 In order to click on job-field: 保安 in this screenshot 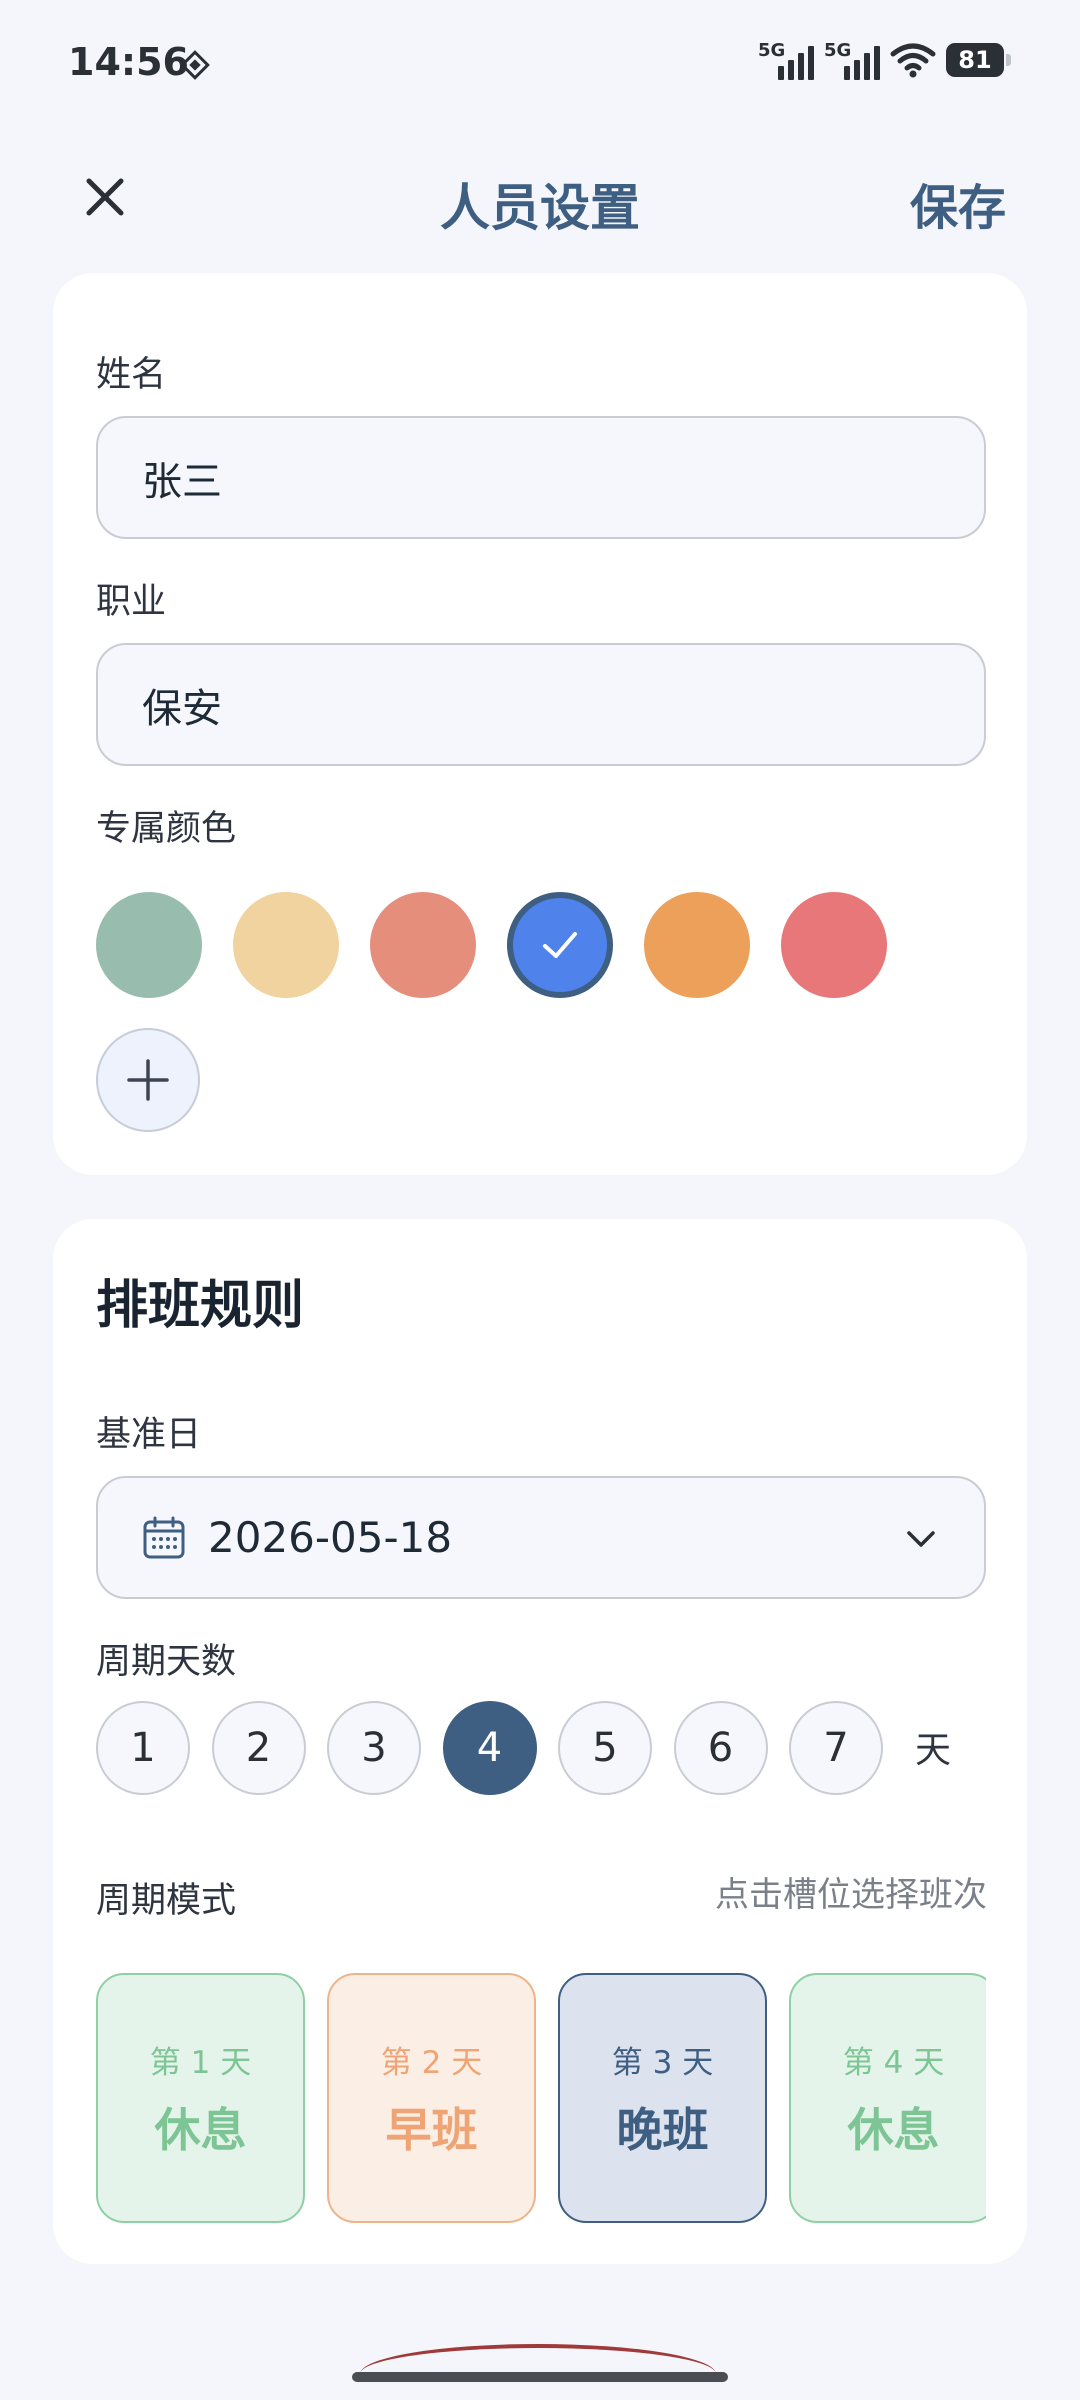, I will do `click(541, 704)`.